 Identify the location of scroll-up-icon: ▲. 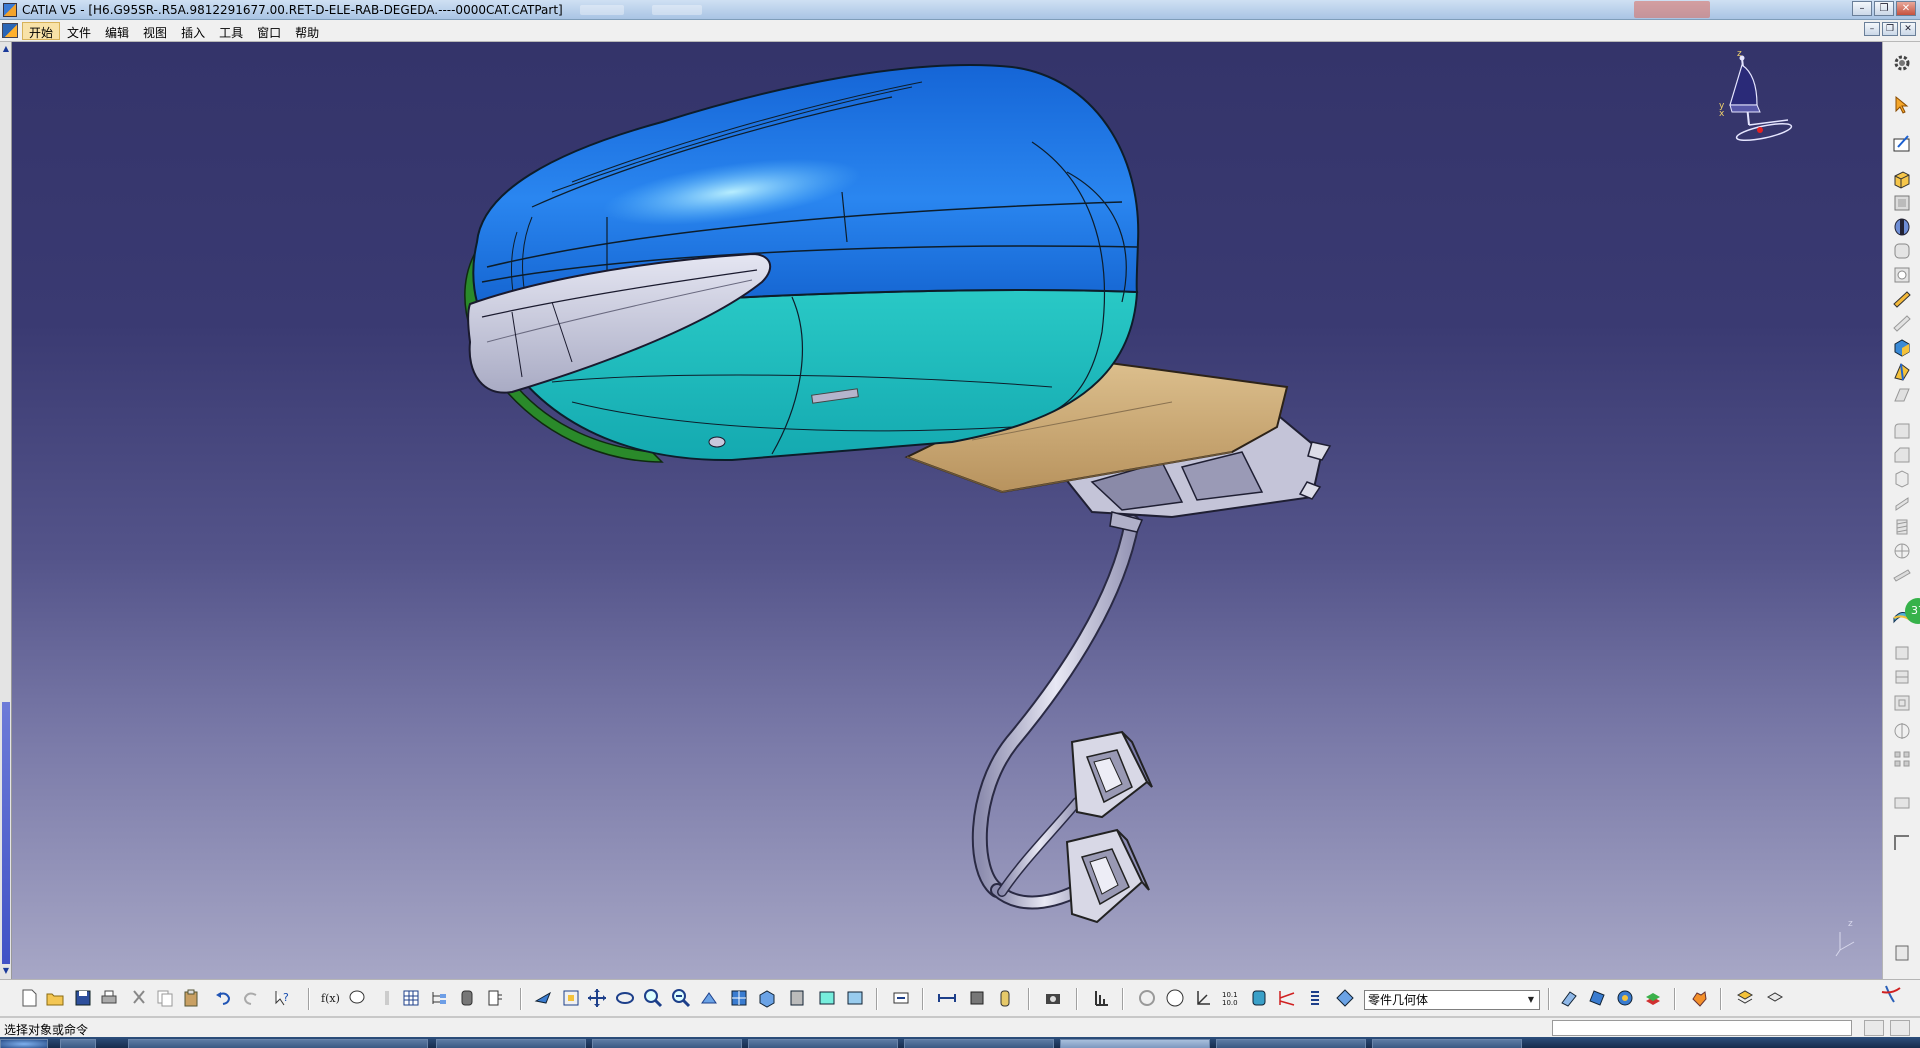
(6, 49).